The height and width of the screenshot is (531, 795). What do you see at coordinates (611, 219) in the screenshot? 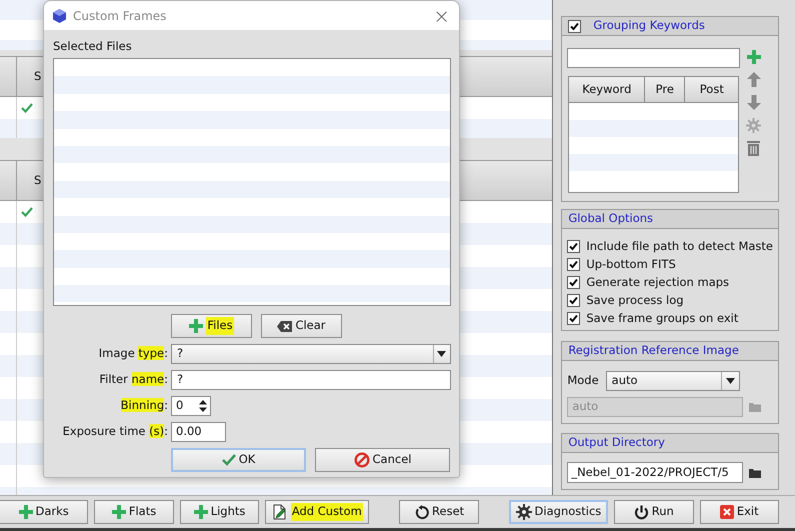
I see `group-title: Global Options` at bounding box center [611, 219].